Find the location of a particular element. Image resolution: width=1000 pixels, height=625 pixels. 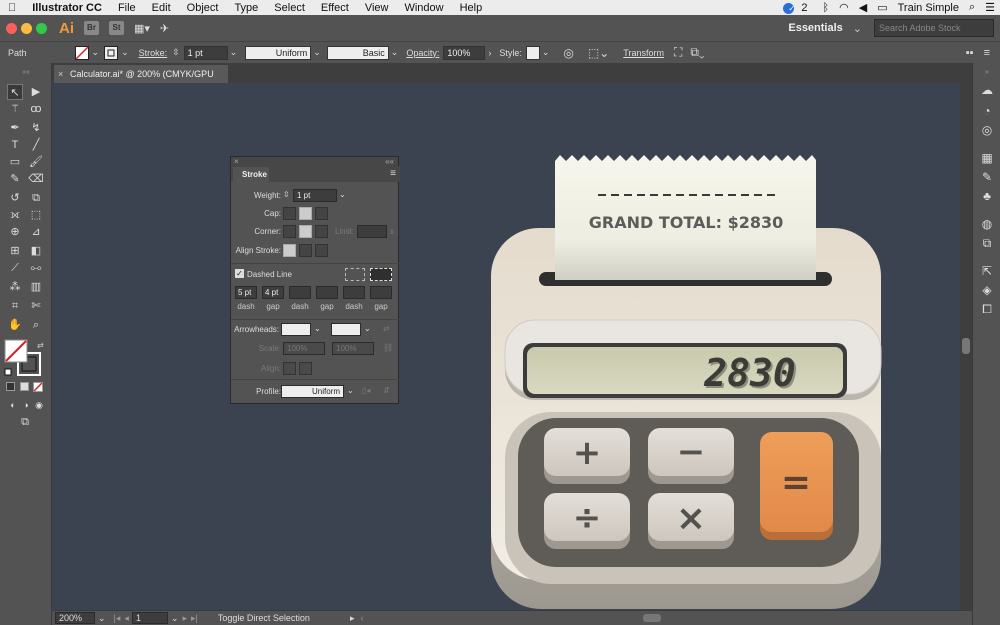

end-arrowhead-chevron-icon: ⌄ is located at coordinates (367, 328).